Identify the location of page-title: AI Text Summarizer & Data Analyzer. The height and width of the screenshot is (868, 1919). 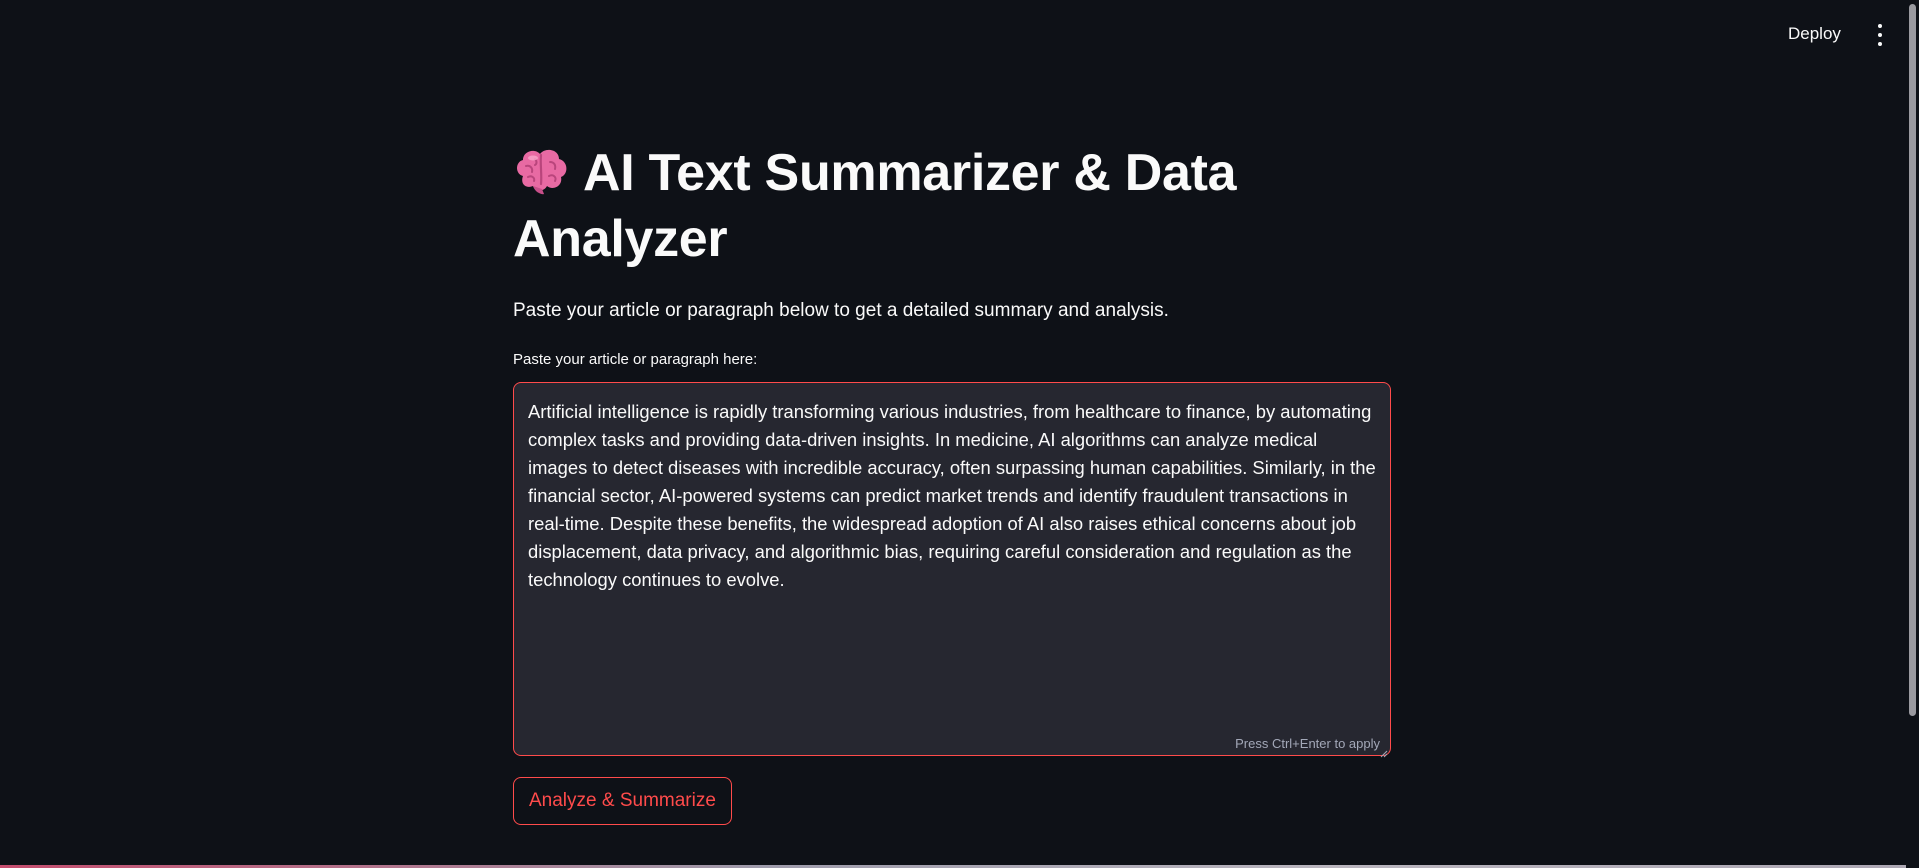
(953, 206).